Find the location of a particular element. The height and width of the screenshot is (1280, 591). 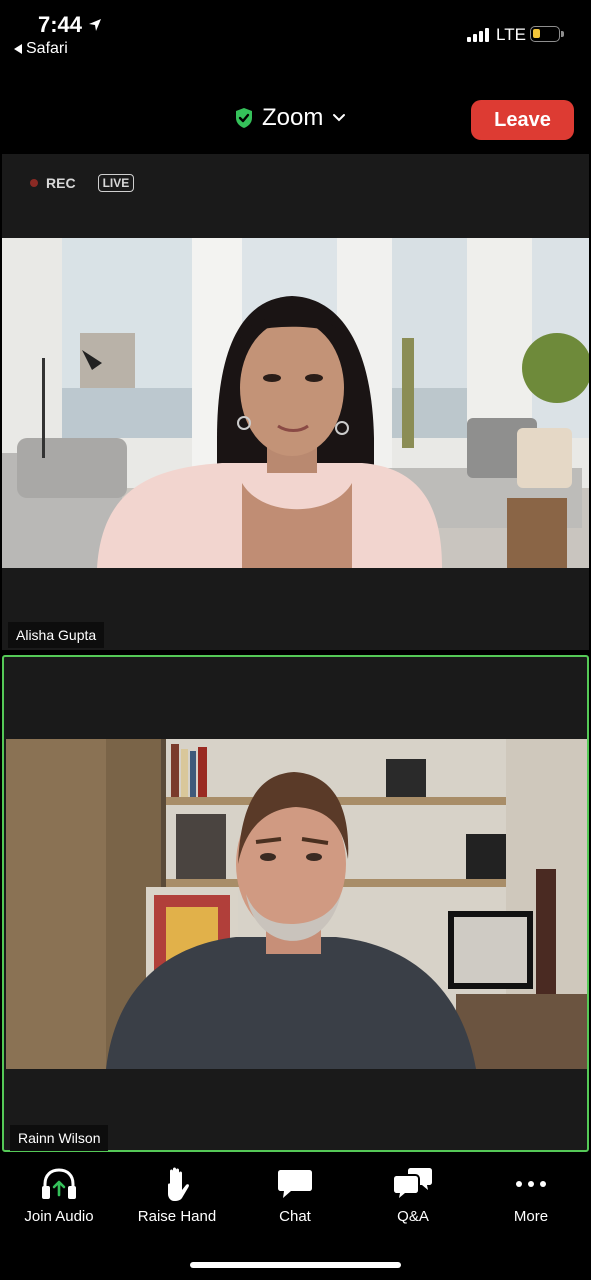

hand-icon is located at coordinates (178, 1184).